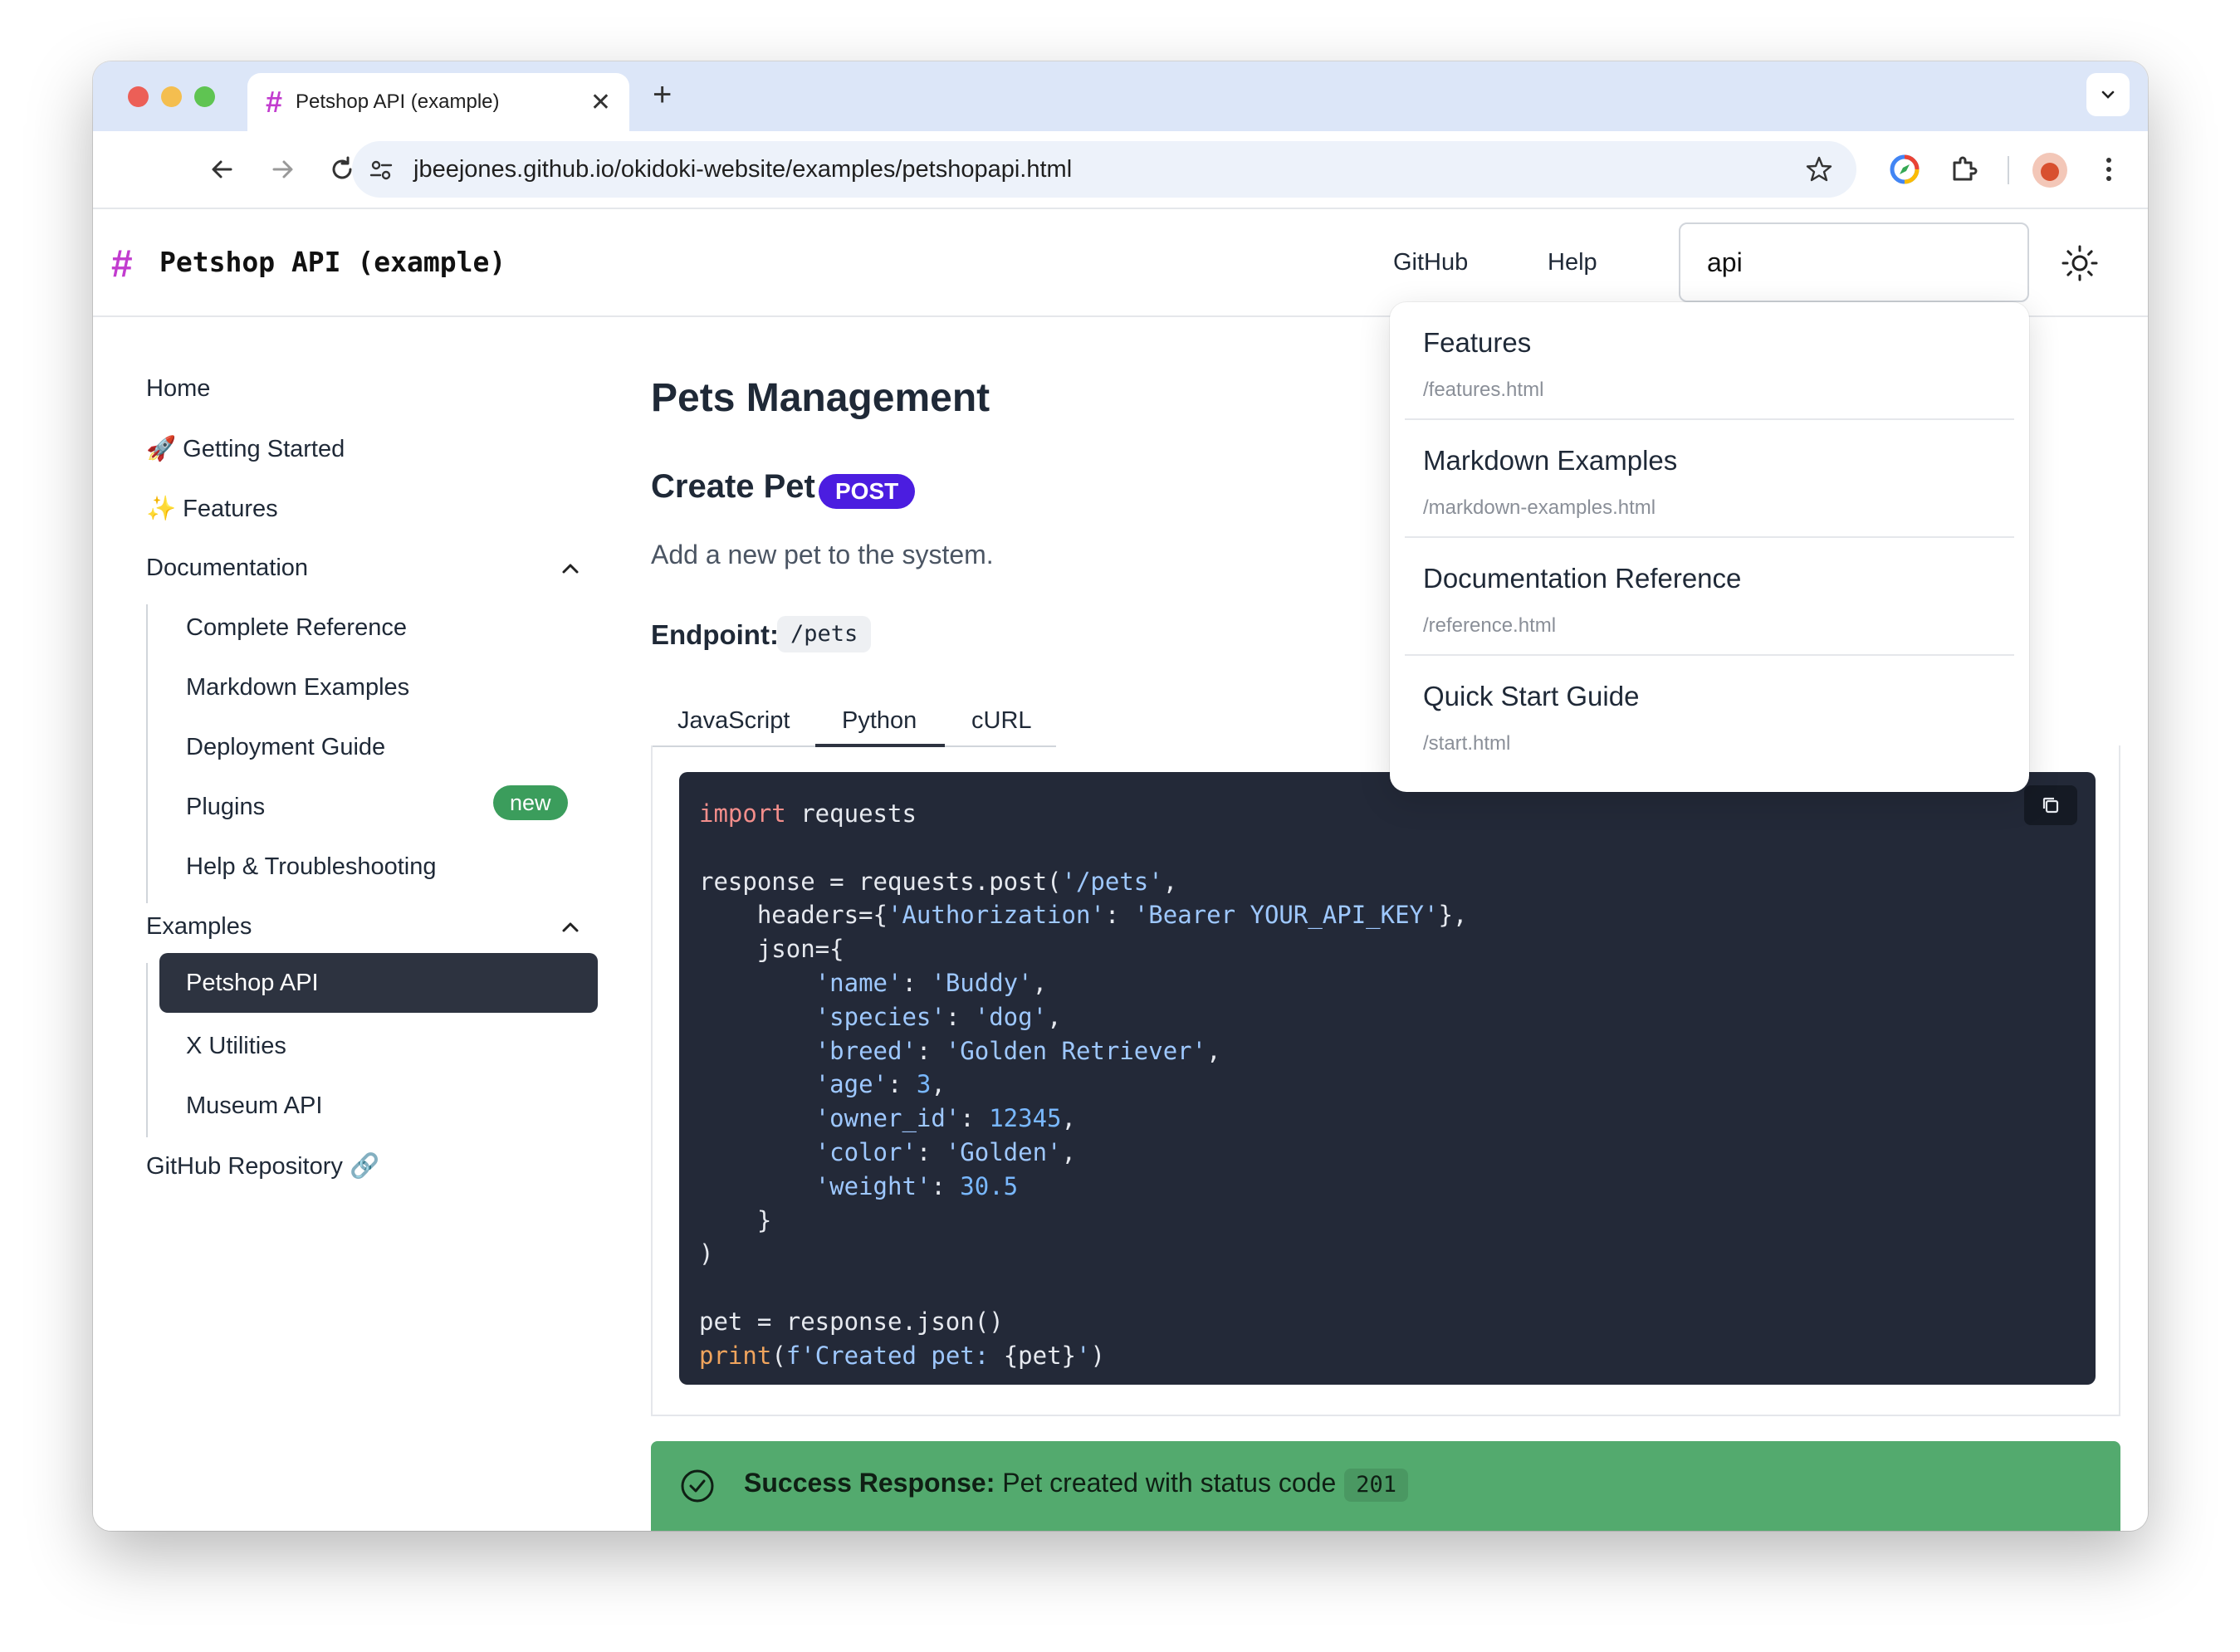  I want to click on search-result-item: Quick Start Guide /start.html, so click(1710, 715).